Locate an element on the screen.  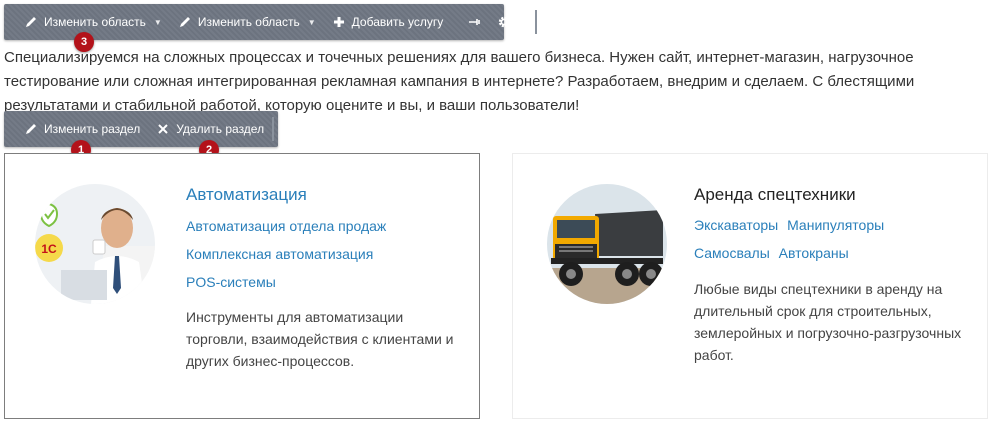
edit-section-label: Изменить раздел is located at coordinates (92, 129).